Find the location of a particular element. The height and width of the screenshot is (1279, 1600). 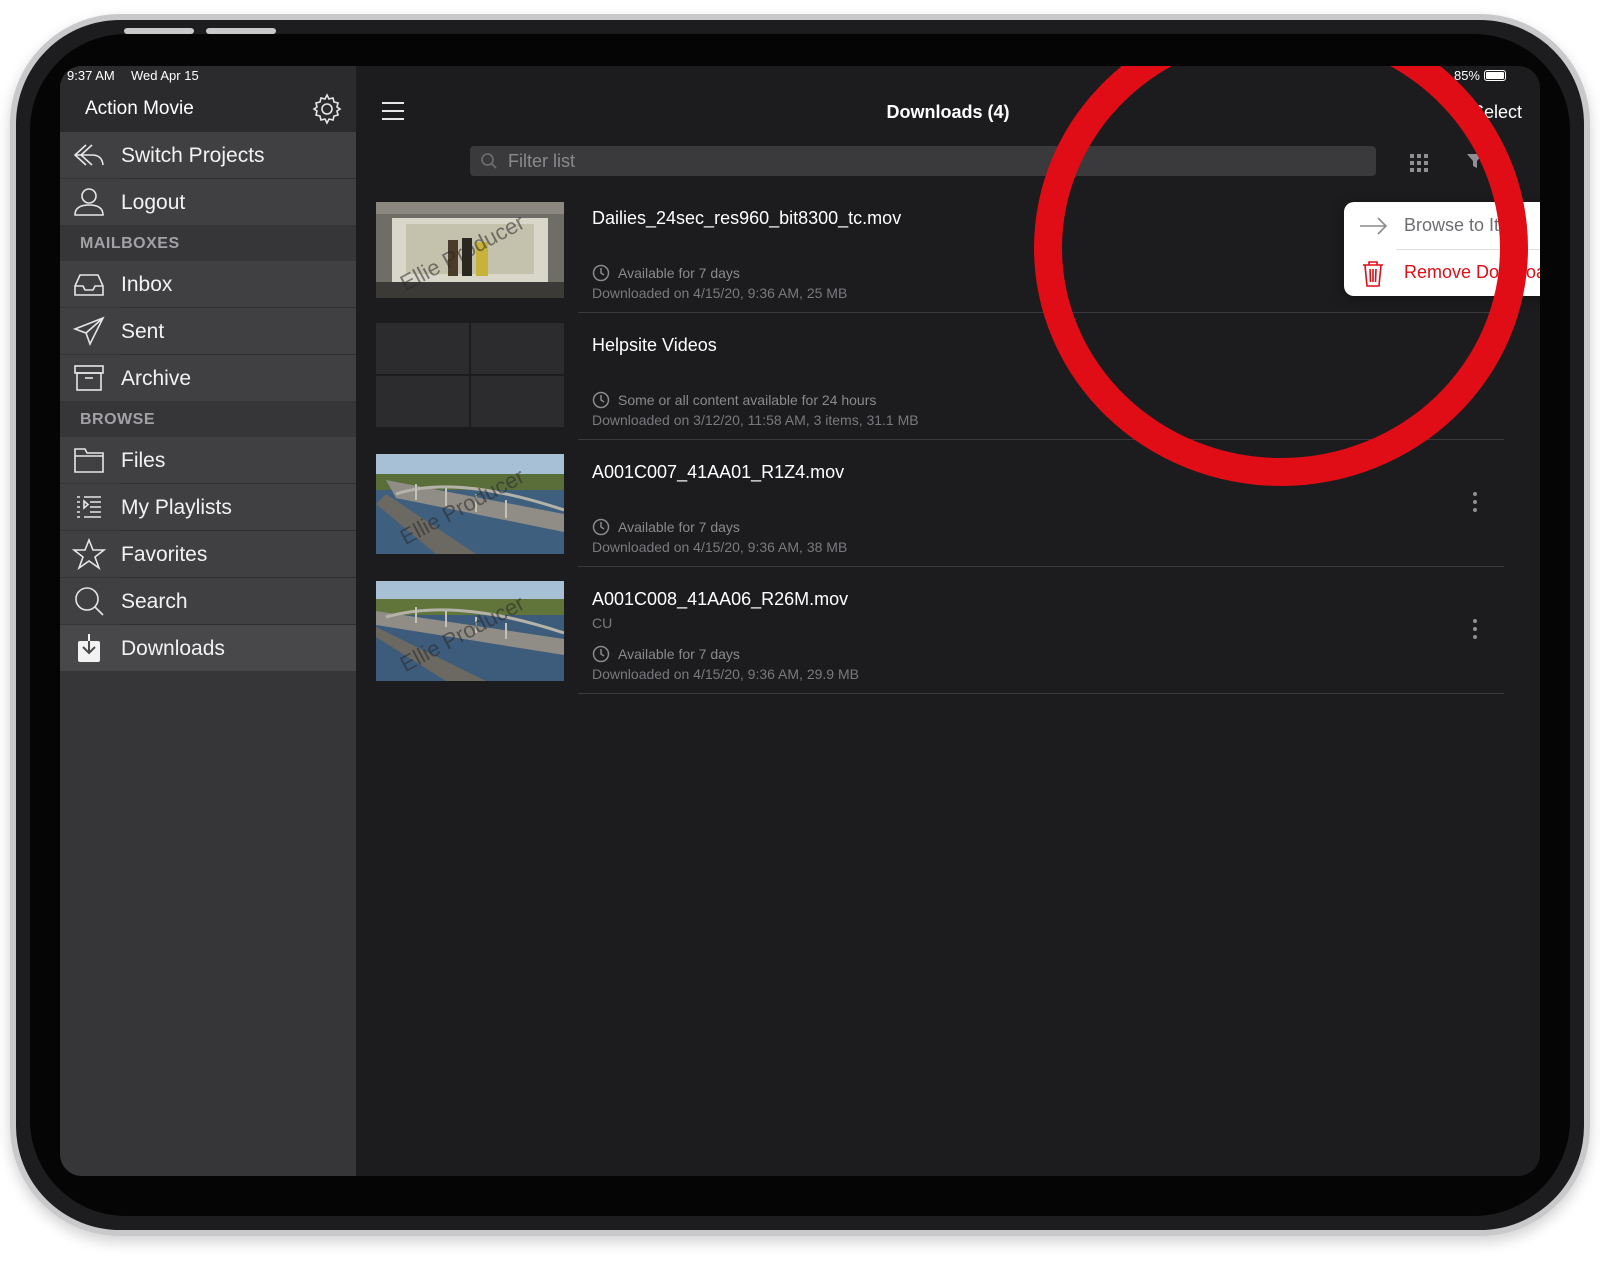

item-title: A001C008_41AA06_R26M.mov is located at coordinates (720, 599).